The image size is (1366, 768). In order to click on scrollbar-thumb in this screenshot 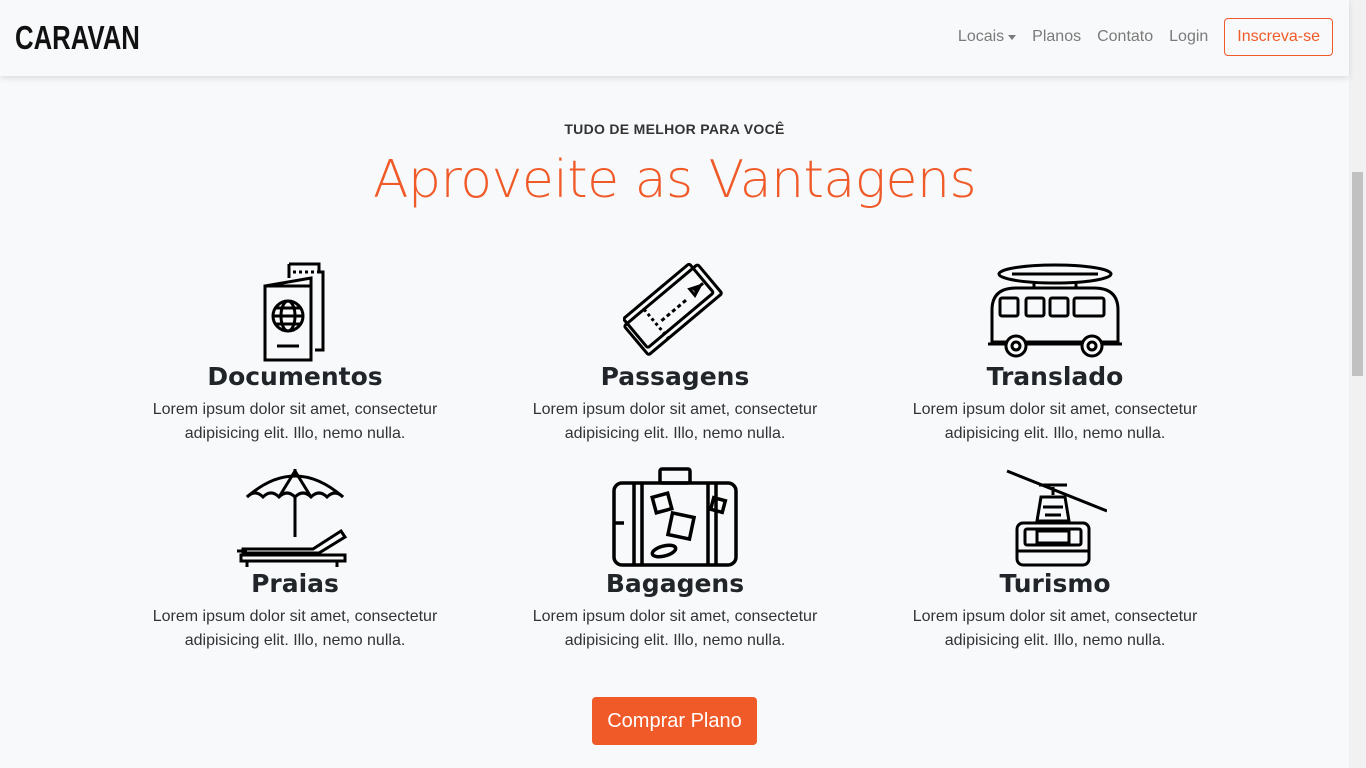, I will do `click(1357, 274)`.